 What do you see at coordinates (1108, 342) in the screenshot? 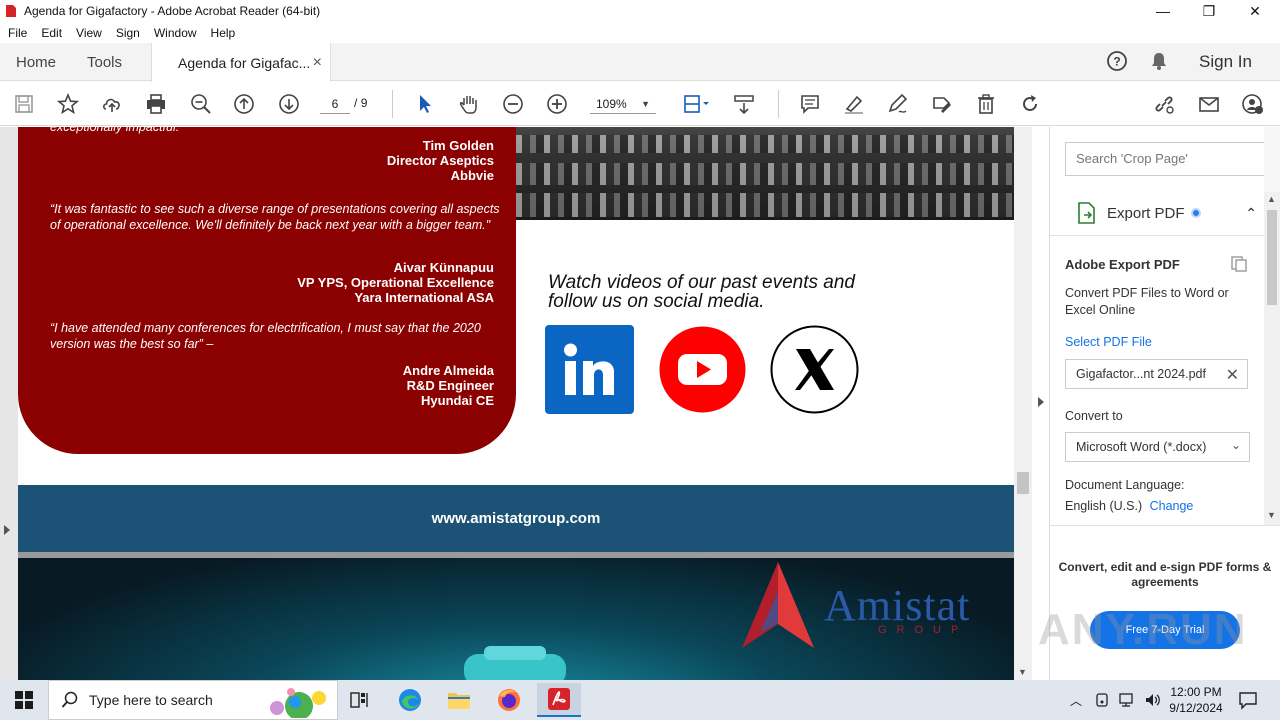
I see `select-pdf-file-link: Select PDF File` at bounding box center [1108, 342].